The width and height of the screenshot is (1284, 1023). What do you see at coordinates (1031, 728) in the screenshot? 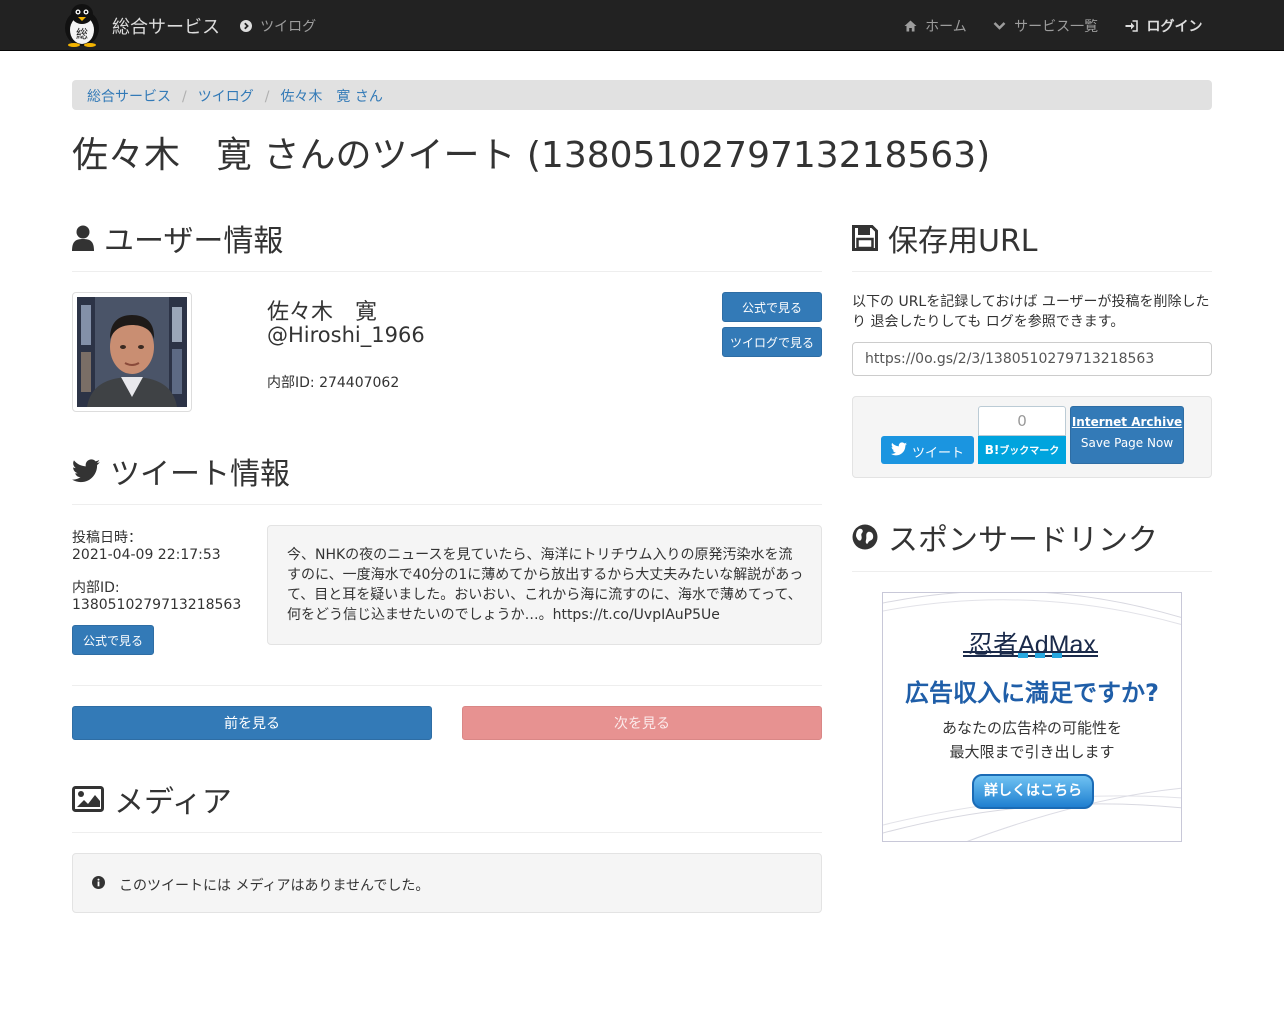
I see `ad-line-1: あなたの広告枠の可能性を` at bounding box center [1031, 728].